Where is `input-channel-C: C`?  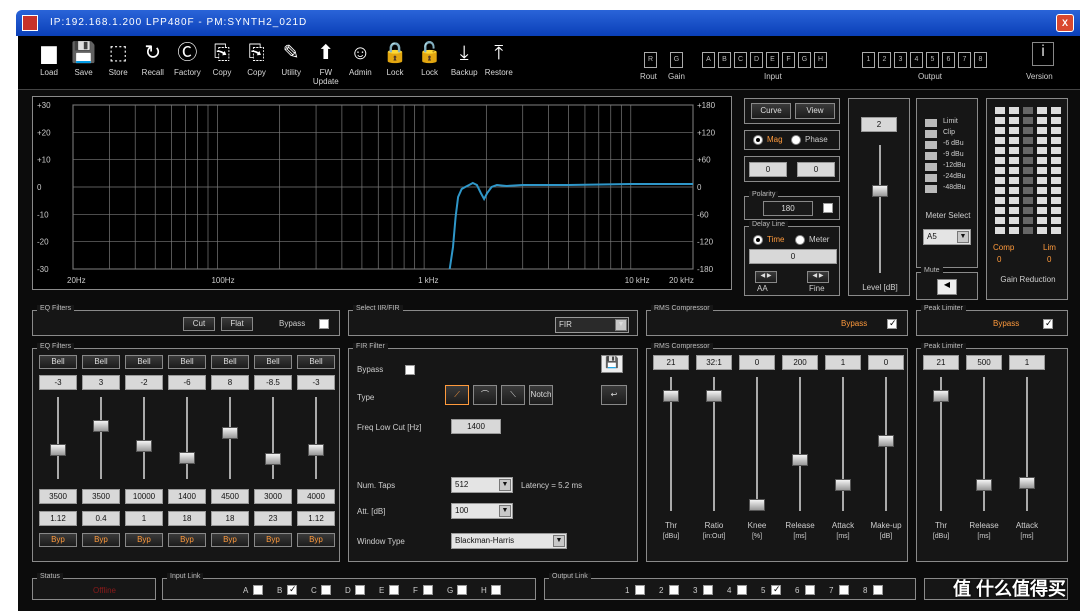 input-channel-C: C is located at coordinates (740, 60).